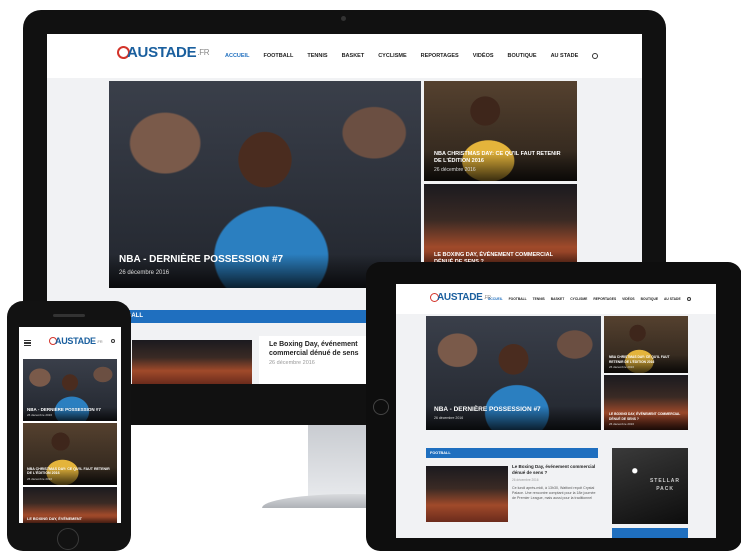  What do you see at coordinates (649, 299) in the screenshot?
I see `tablet-nav-boutique: BOUTIQUE` at bounding box center [649, 299].